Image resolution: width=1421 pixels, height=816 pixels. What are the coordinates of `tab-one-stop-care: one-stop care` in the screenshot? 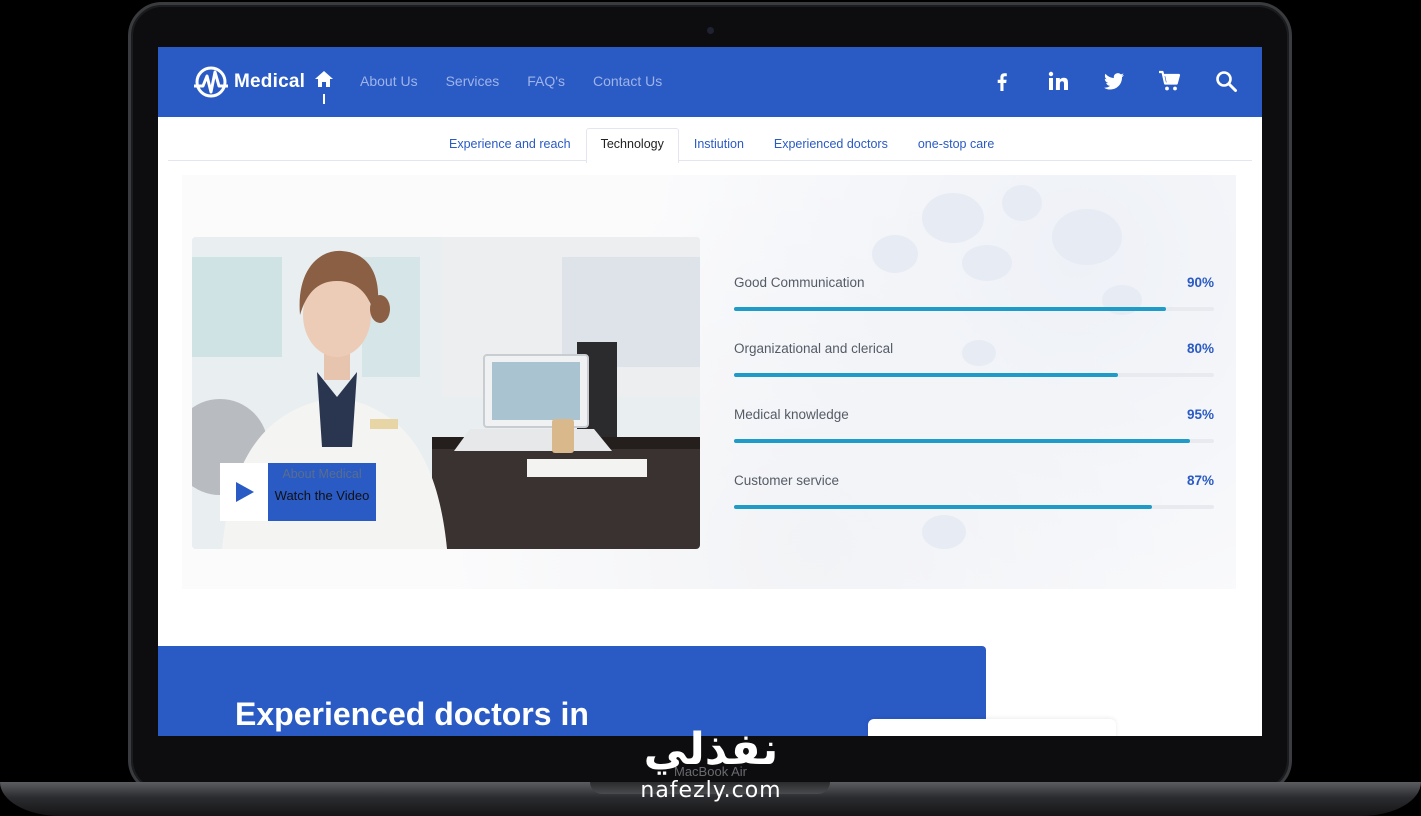 It's located at (956, 145).